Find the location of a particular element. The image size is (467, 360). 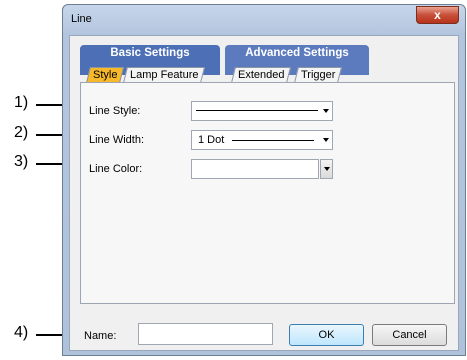

name-label: Name: is located at coordinates (100, 336).